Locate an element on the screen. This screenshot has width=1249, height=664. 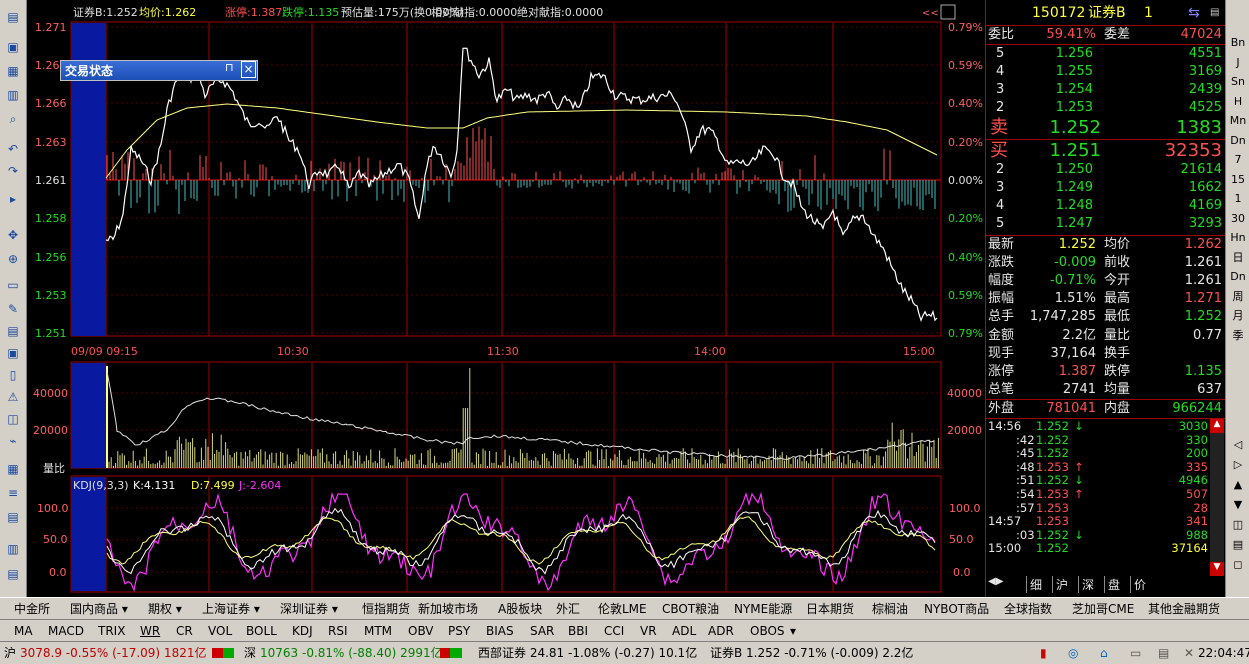
indicator-tab-bias: BIAS is located at coordinates (500, 631).